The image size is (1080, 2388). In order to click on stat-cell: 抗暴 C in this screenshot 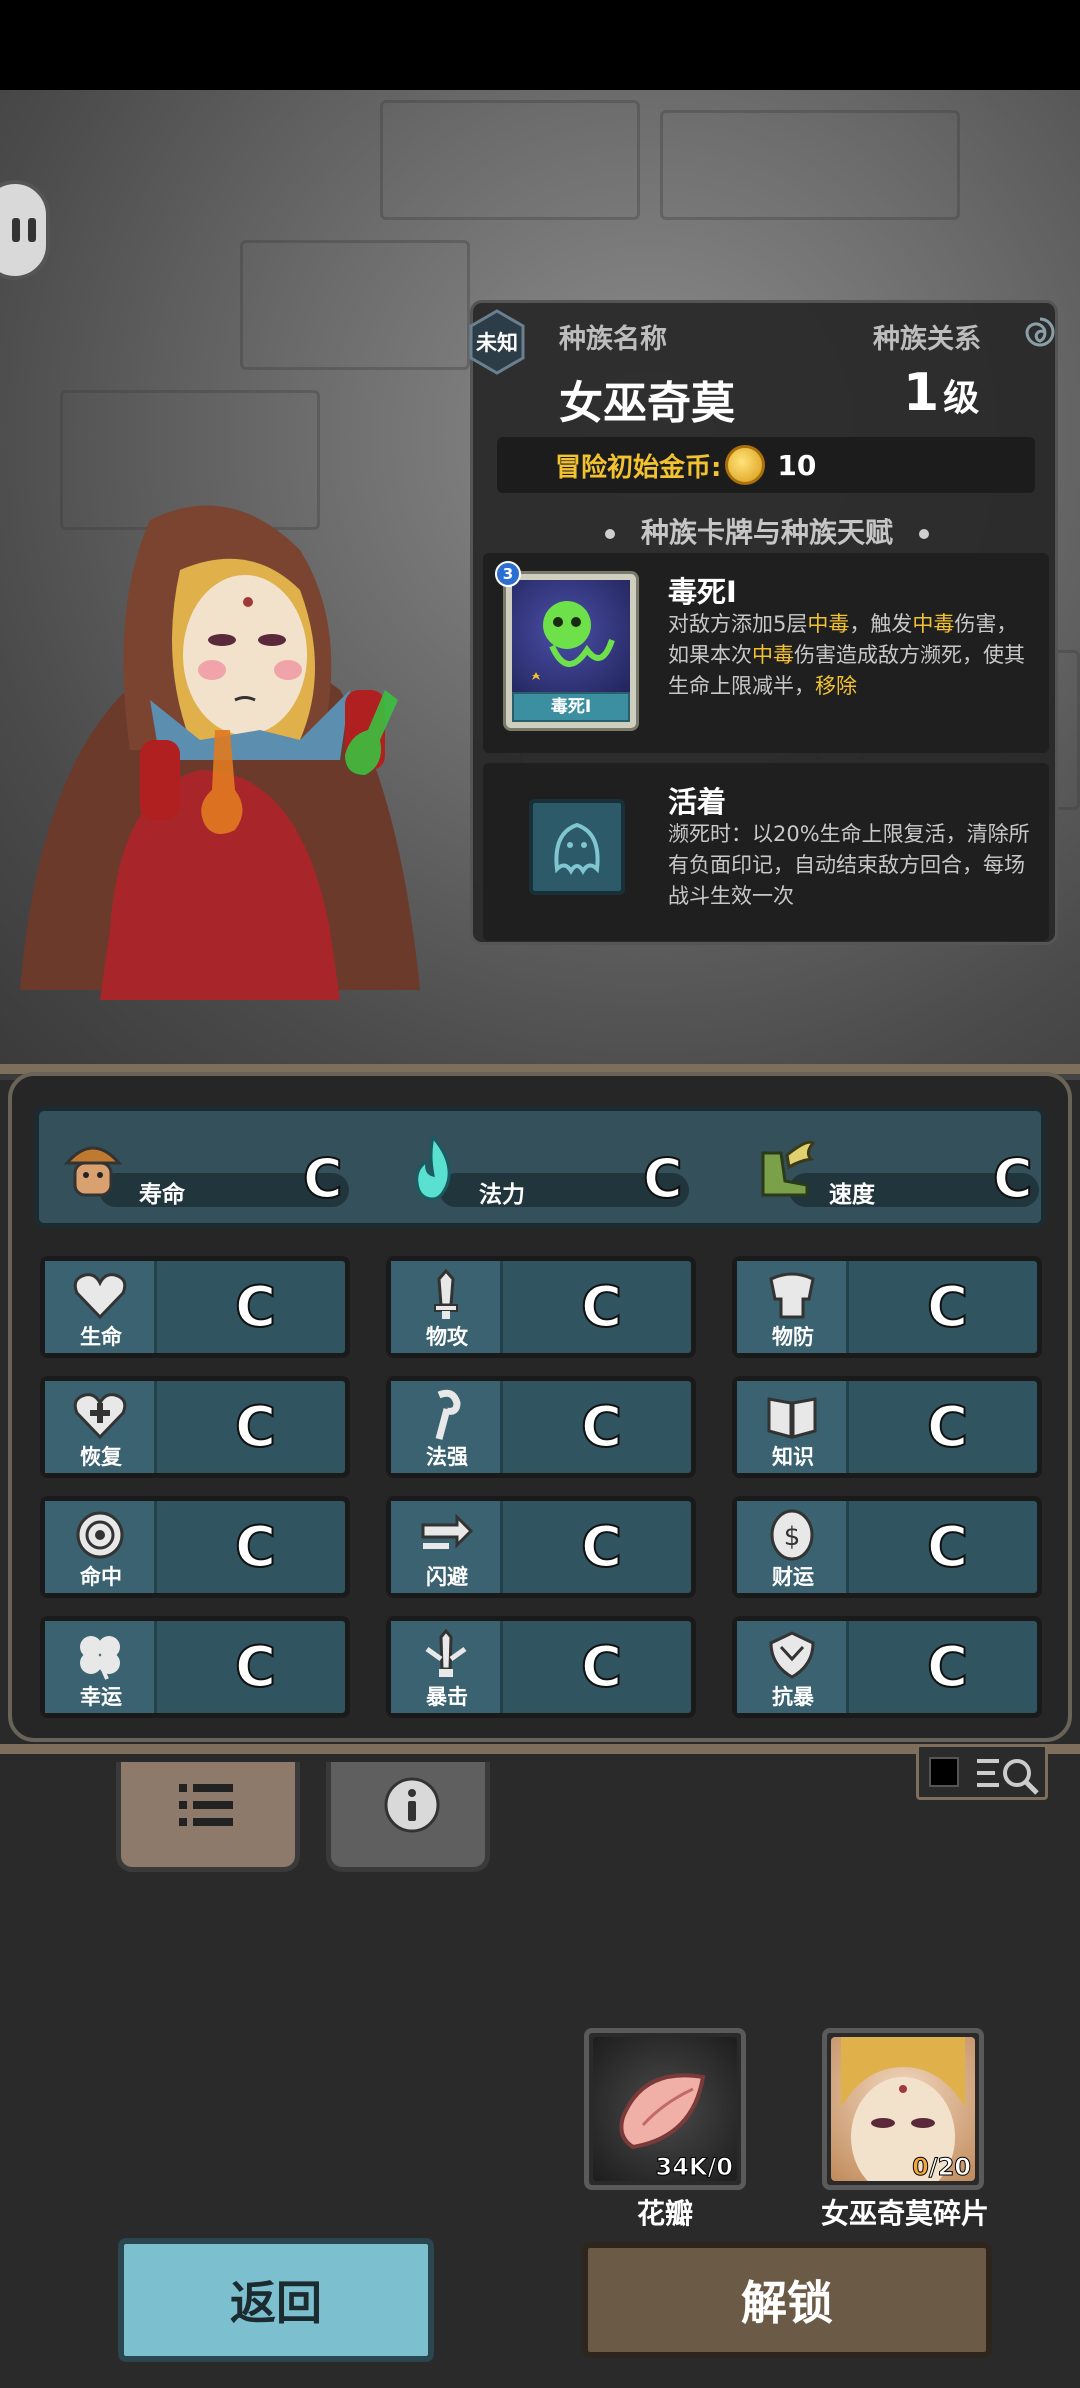, I will do `click(887, 1667)`.